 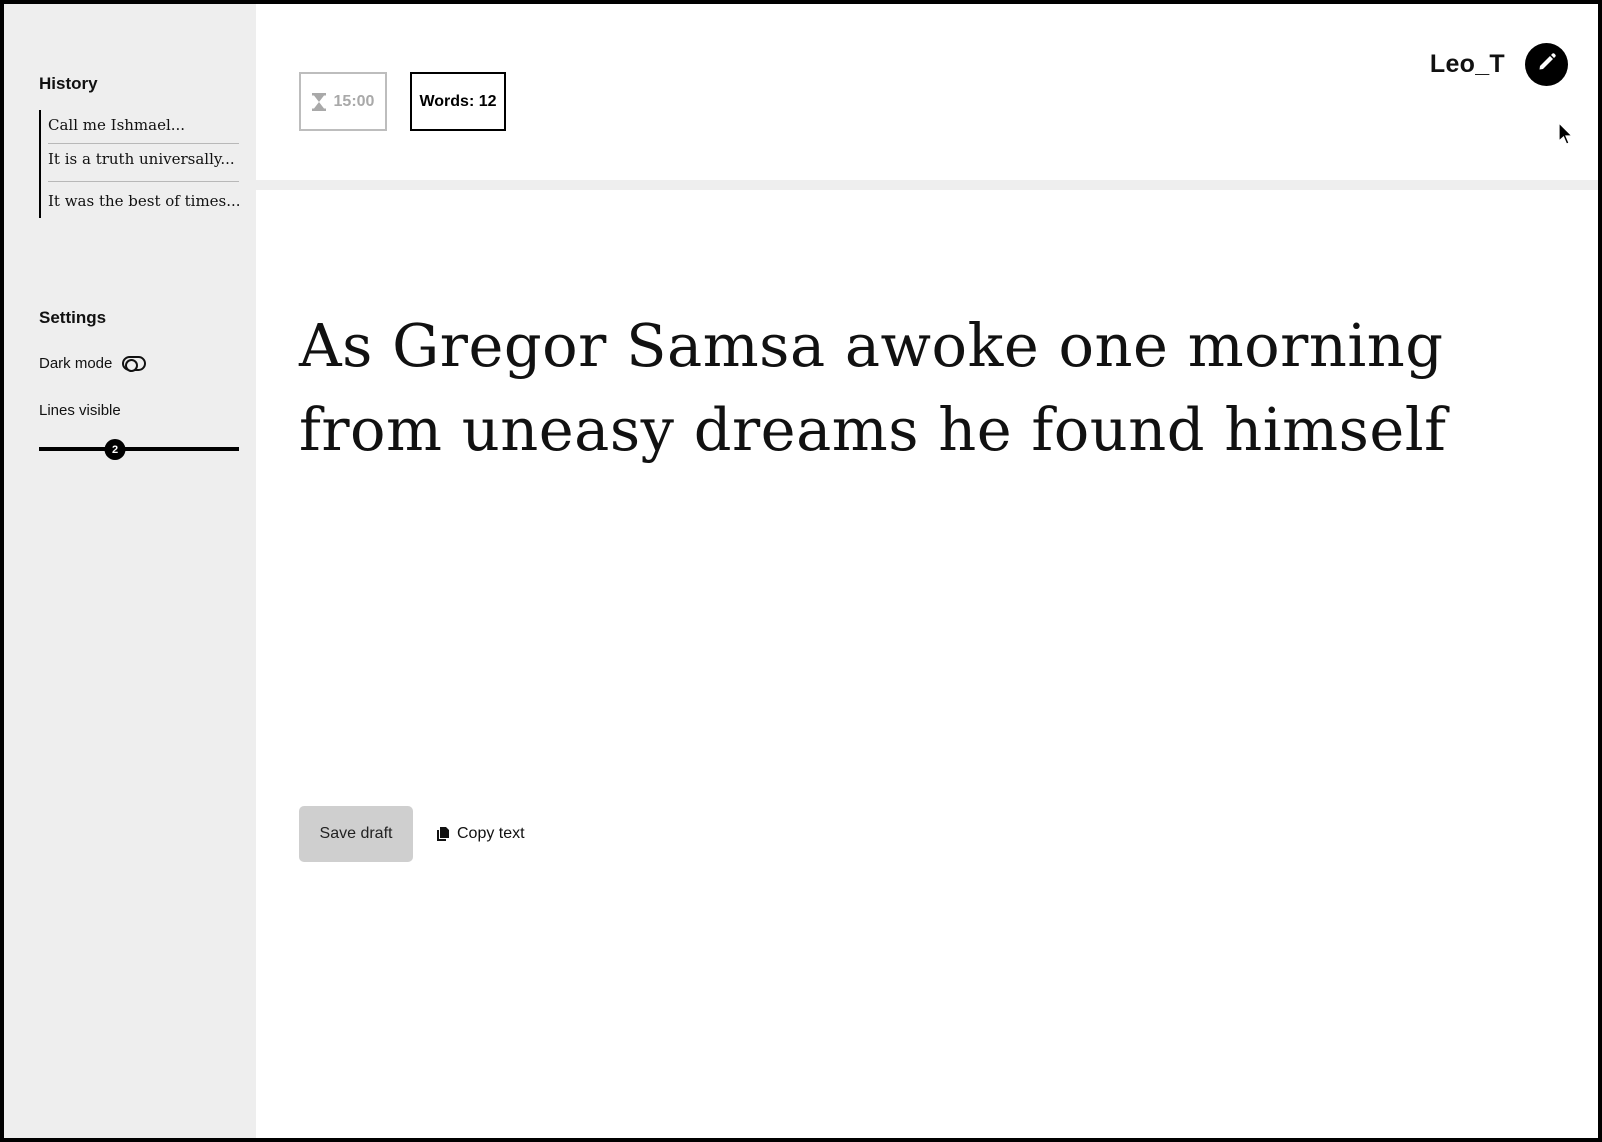 What do you see at coordinates (356, 834) in the screenshot?
I see `save-draft-button: Save draft` at bounding box center [356, 834].